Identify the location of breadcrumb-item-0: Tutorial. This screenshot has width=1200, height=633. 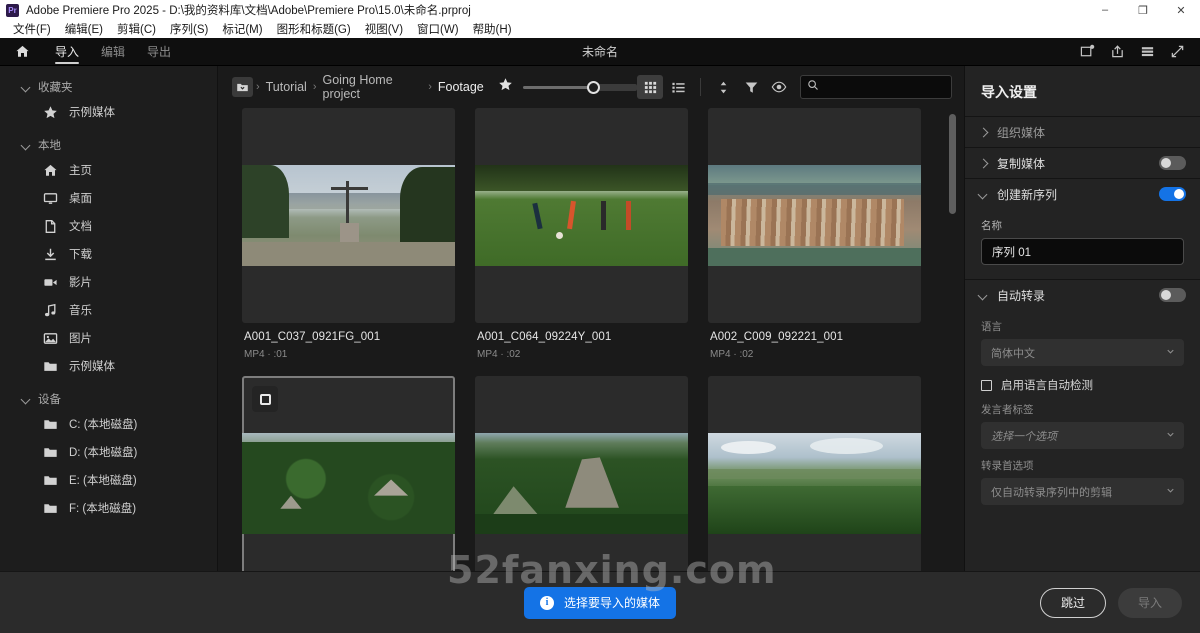
(286, 87).